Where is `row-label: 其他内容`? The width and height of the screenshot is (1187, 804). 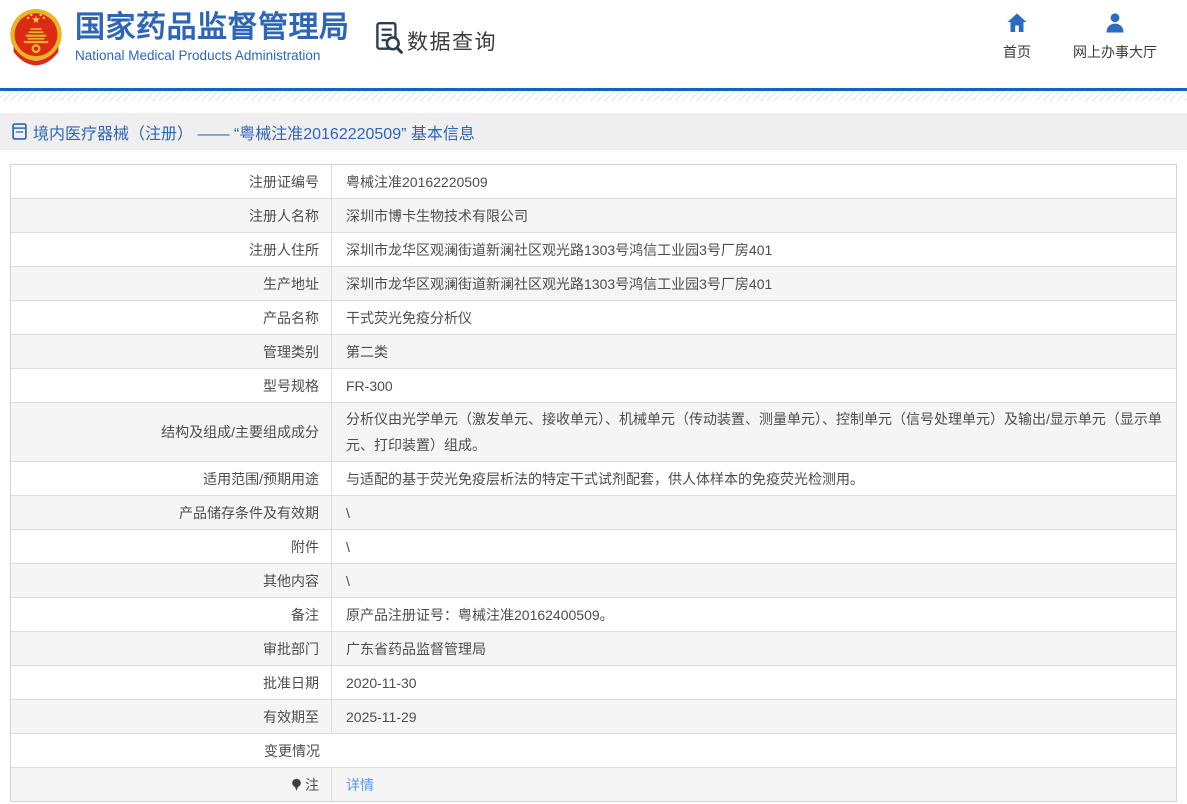 row-label: 其他内容 is located at coordinates (171, 580).